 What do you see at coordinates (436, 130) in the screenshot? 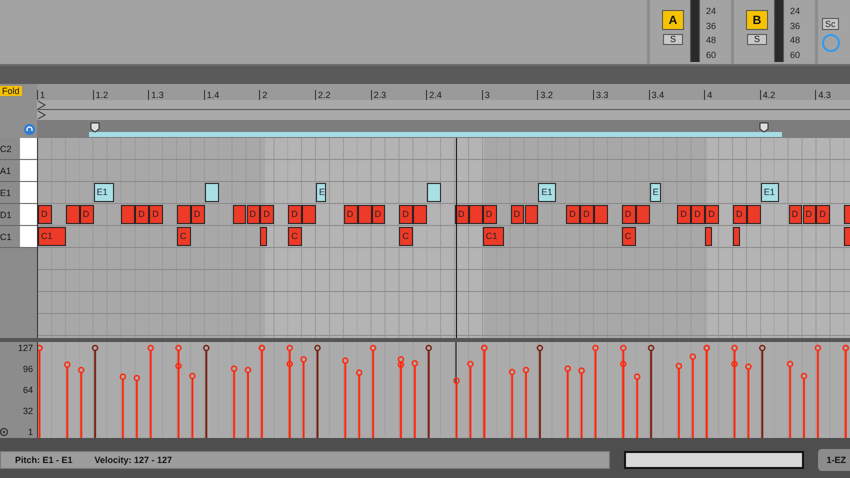
I see `loop-brace` at bounding box center [436, 130].